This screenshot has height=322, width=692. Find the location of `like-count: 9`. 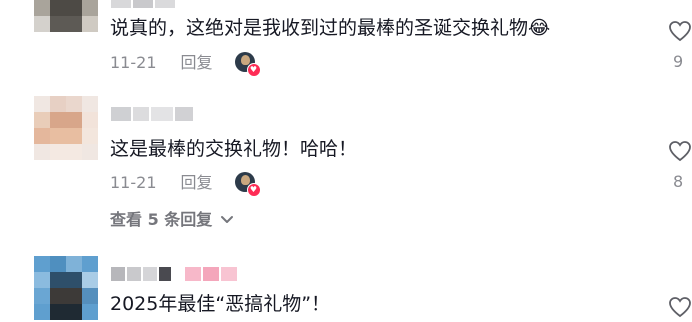

like-count: 9 is located at coordinates (678, 61).